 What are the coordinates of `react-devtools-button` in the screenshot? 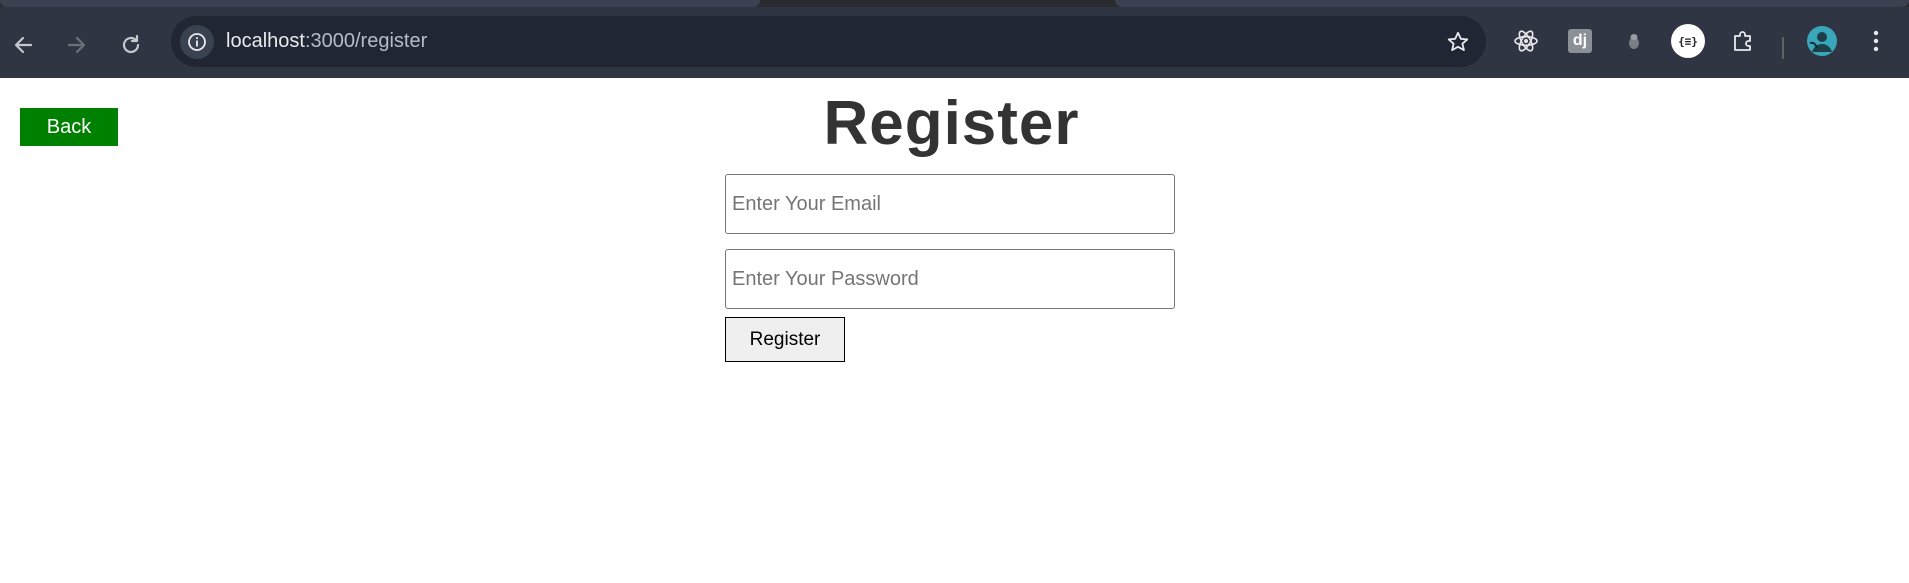 It's located at (1526, 41).